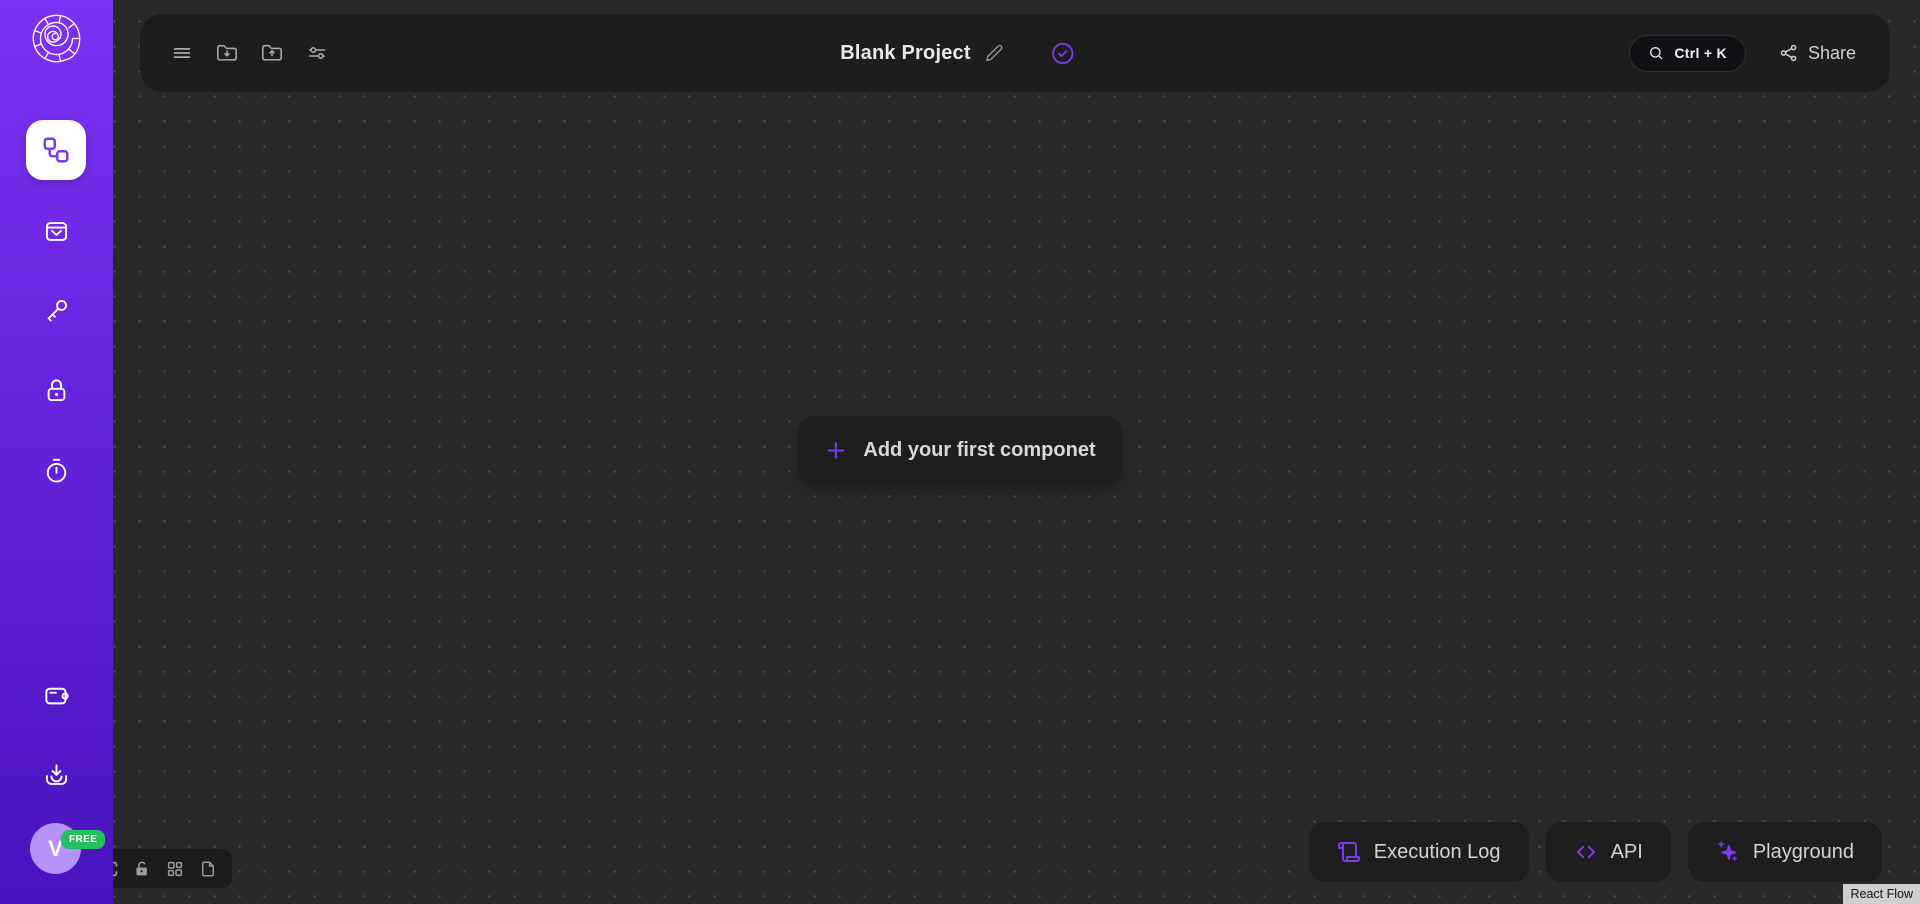 The width and height of the screenshot is (1920, 904). What do you see at coordinates (1608, 852) in the screenshot?
I see `api-button: API` at bounding box center [1608, 852].